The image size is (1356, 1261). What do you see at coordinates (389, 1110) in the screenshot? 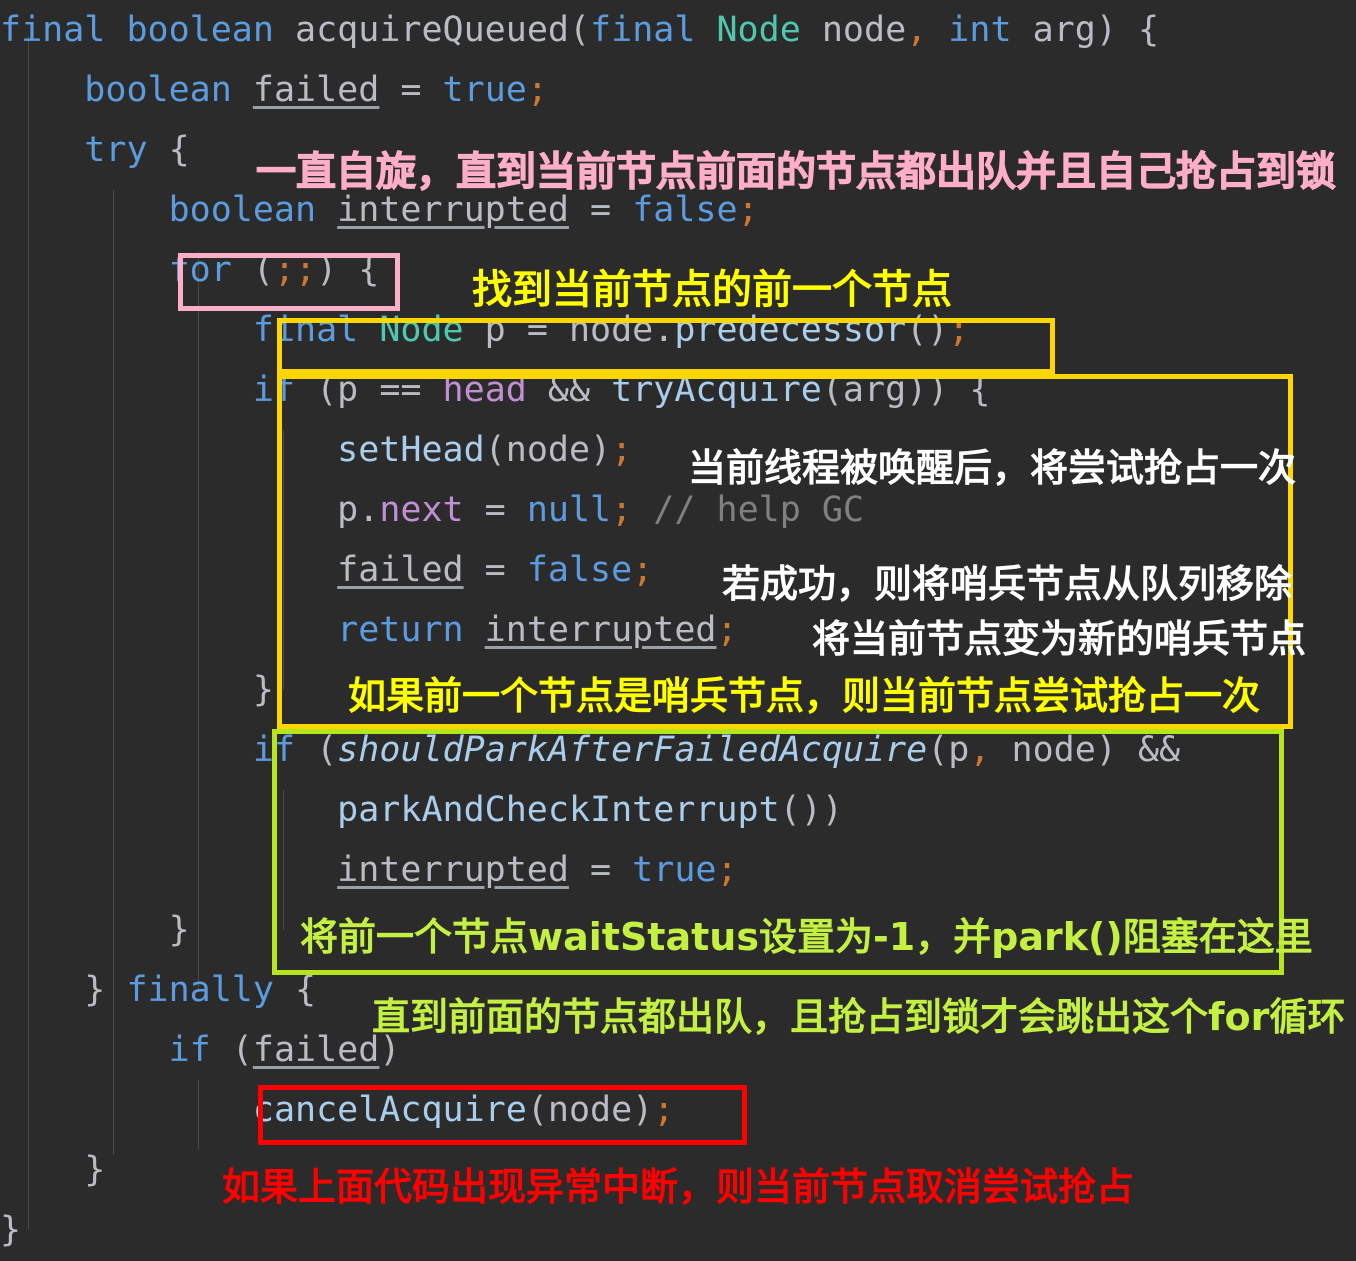
I see `code-token: cancelAcquire` at bounding box center [389, 1110].